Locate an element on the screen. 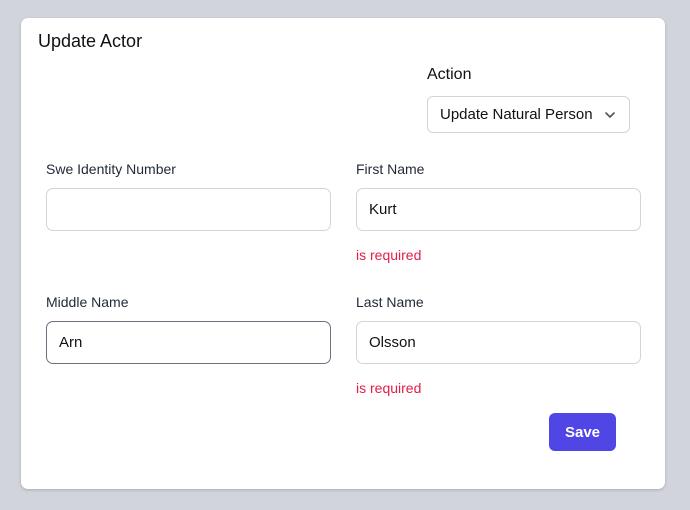  first-name-error: is required is located at coordinates (389, 255).